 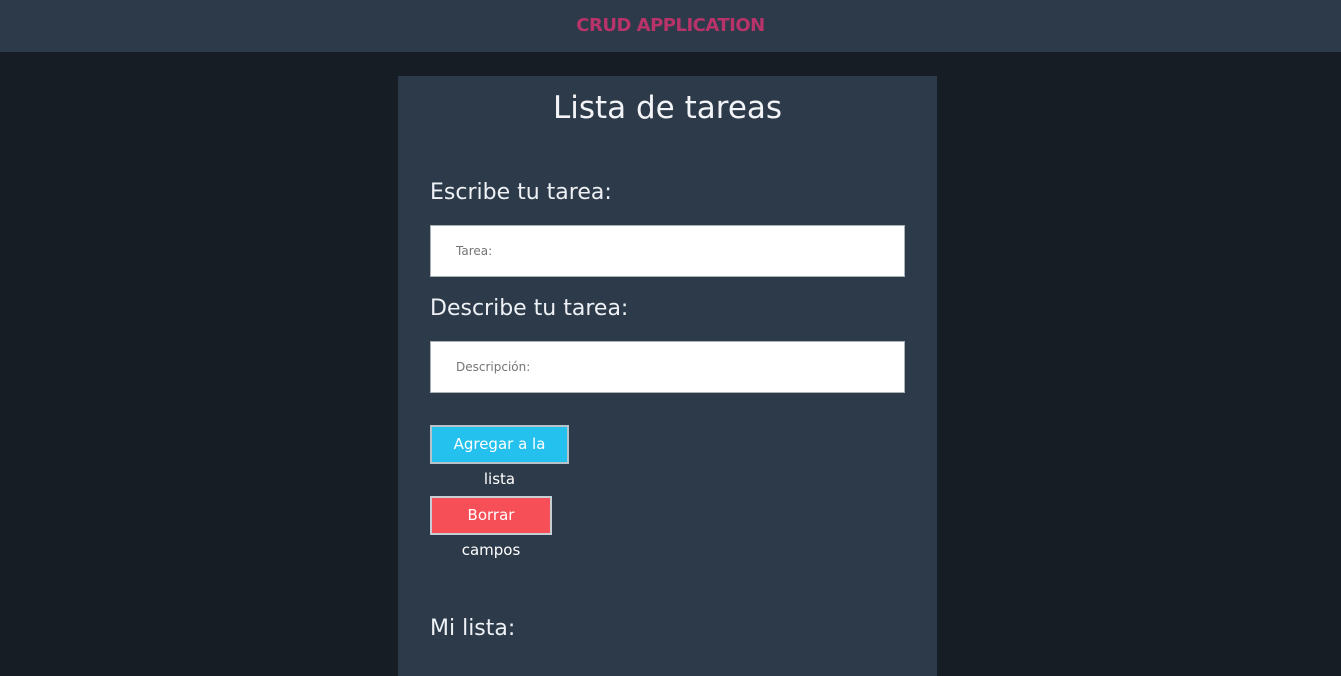 What do you see at coordinates (499, 456) in the screenshot?
I see `add-to-list-button: Agregar a la lista` at bounding box center [499, 456].